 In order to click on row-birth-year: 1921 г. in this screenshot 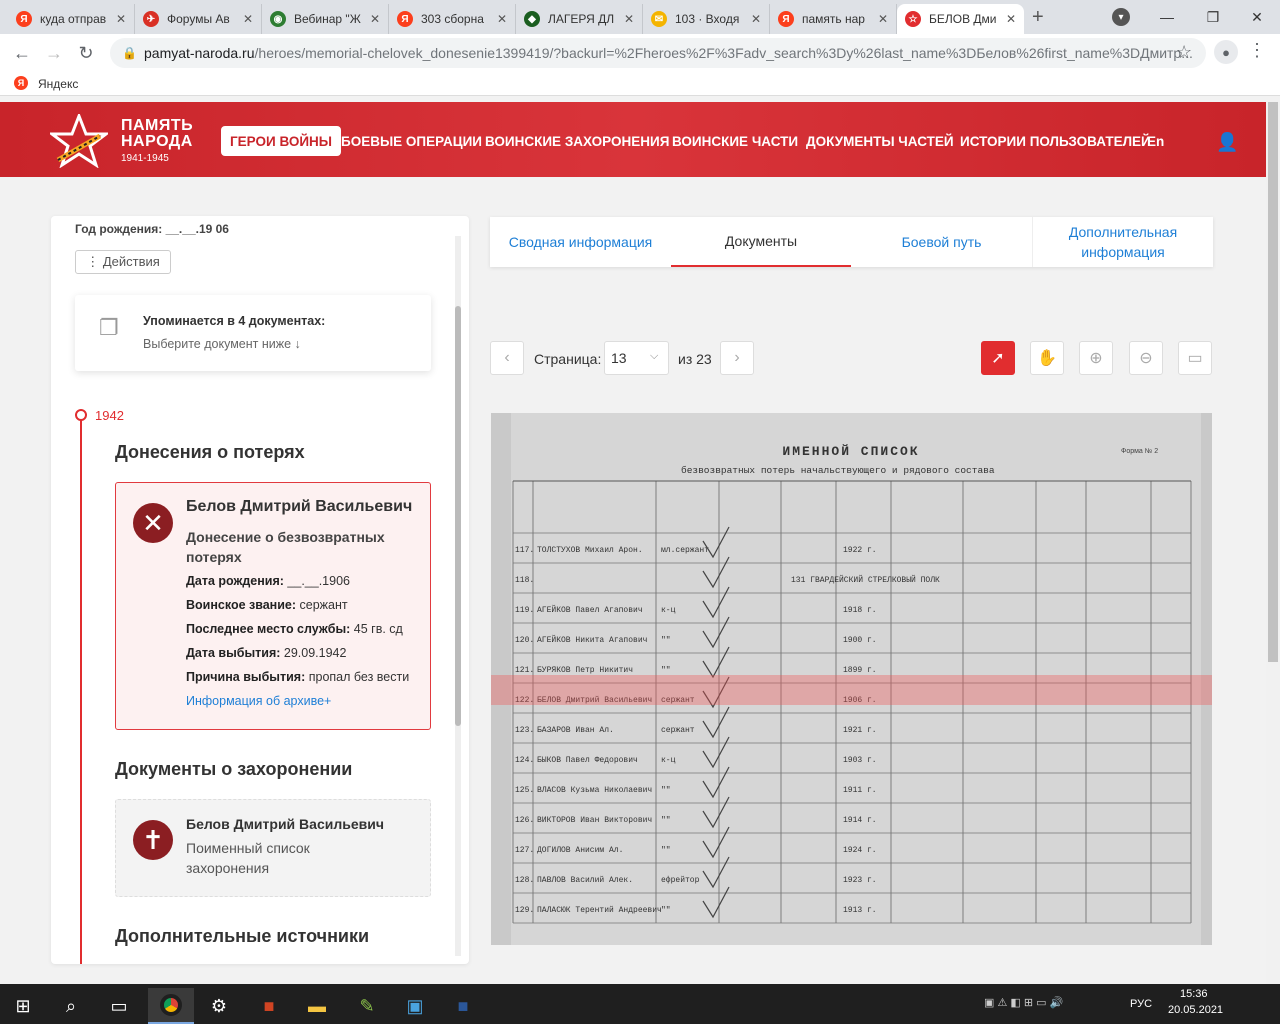, I will do `click(860, 730)`.